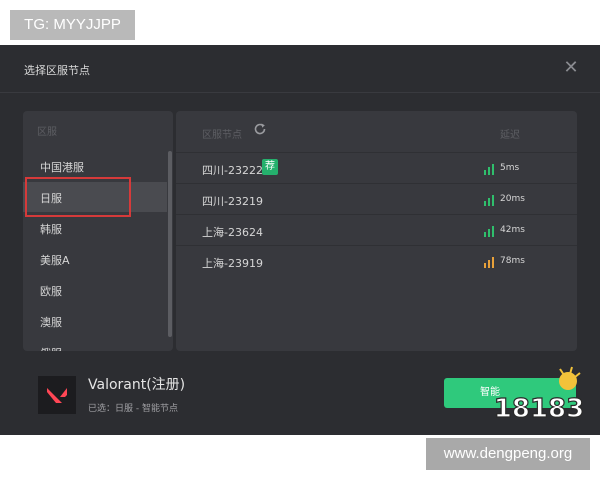  I want to click on node-name: 四川-23219, so click(232, 201).